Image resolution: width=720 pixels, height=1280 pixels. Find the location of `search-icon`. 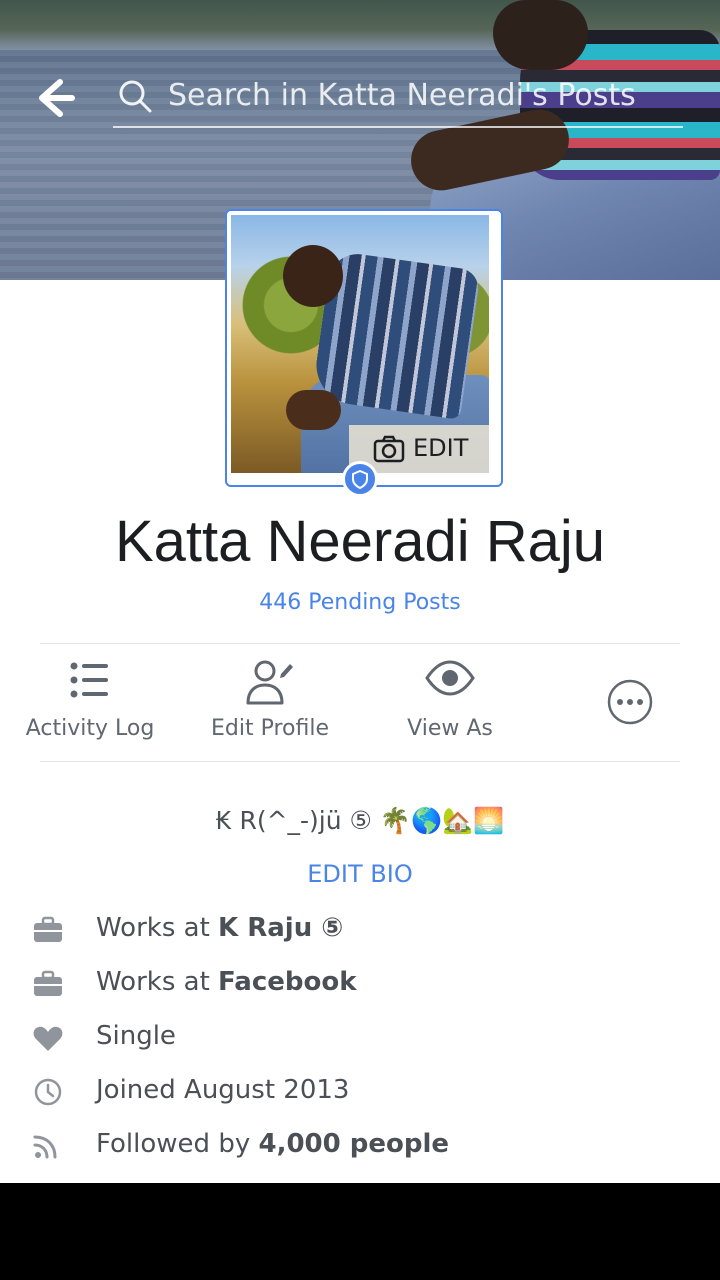

search-icon is located at coordinates (135, 96).